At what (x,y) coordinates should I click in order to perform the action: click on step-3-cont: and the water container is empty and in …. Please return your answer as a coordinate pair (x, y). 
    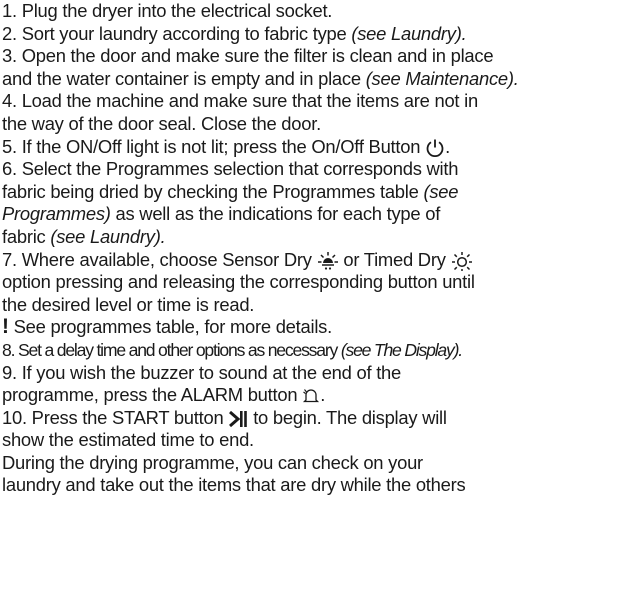
    Looking at the image, I should click on (260, 78).